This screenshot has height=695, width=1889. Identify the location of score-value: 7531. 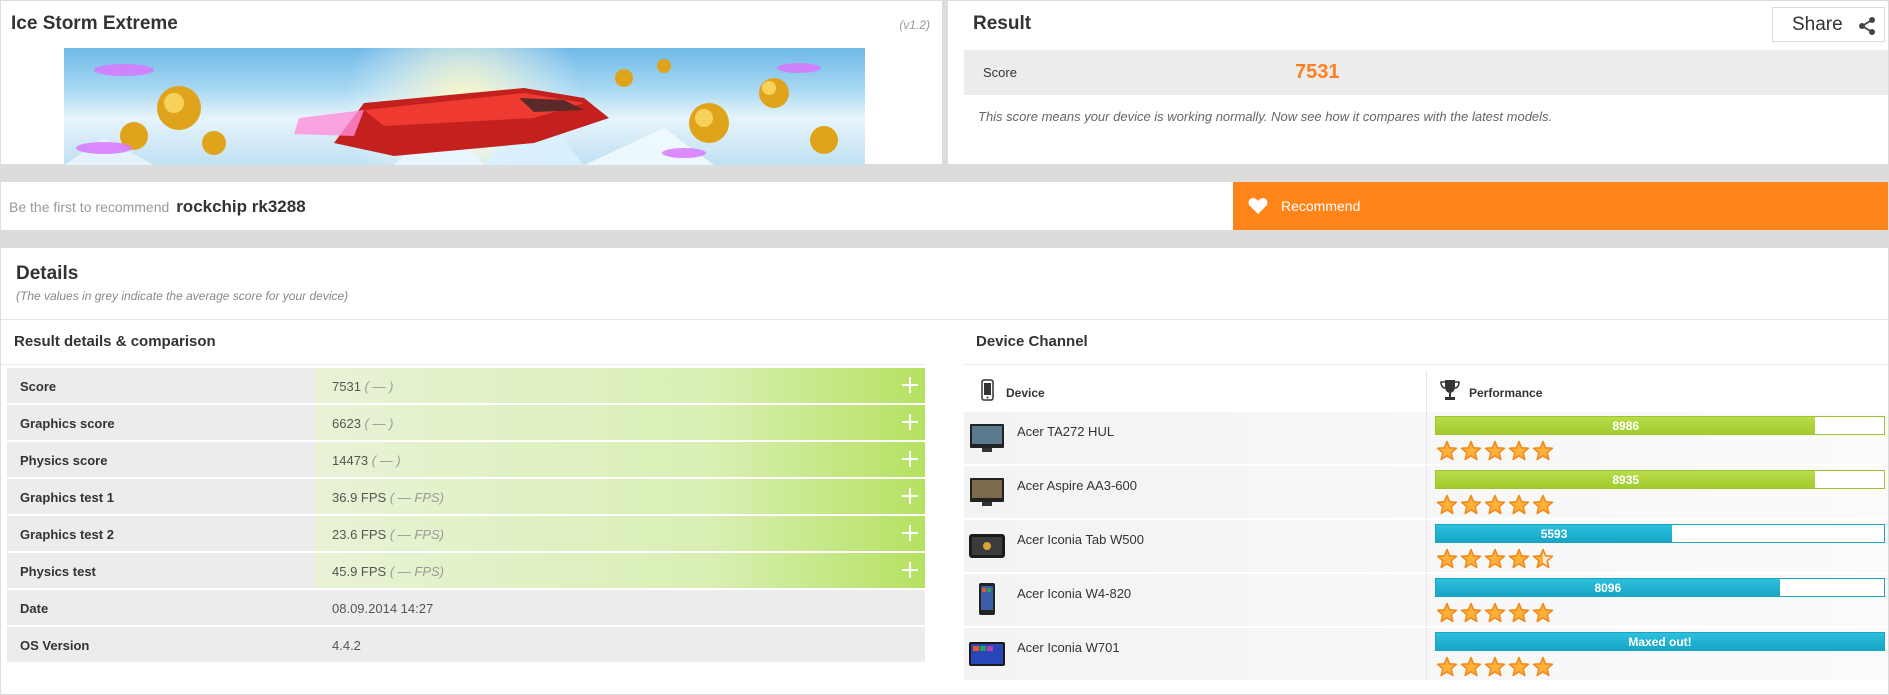
(1317, 72).